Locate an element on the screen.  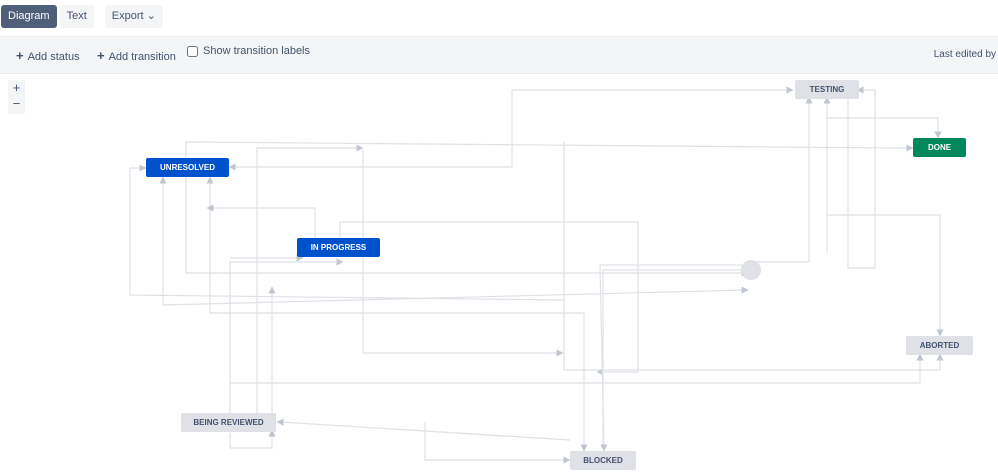
global-transition-node is located at coordinates (751, 270).